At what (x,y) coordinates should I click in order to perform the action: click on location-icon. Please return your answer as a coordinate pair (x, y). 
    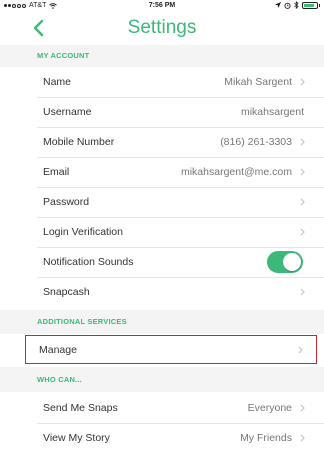
    Looking at the image, I should click on (278, 5).